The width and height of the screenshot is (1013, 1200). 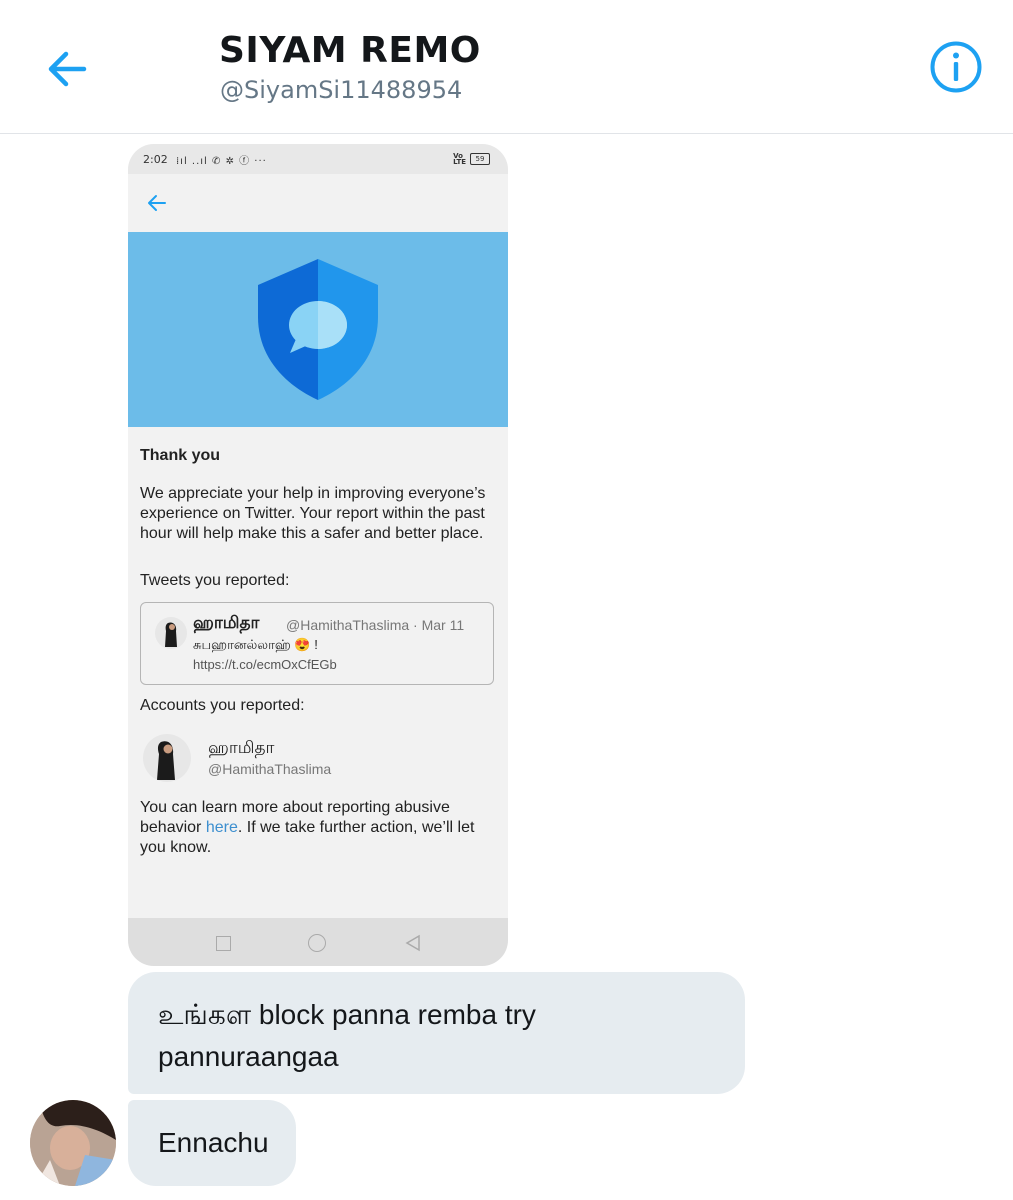 I want to click on battery-icon: 59, so click(x=480, y=159).